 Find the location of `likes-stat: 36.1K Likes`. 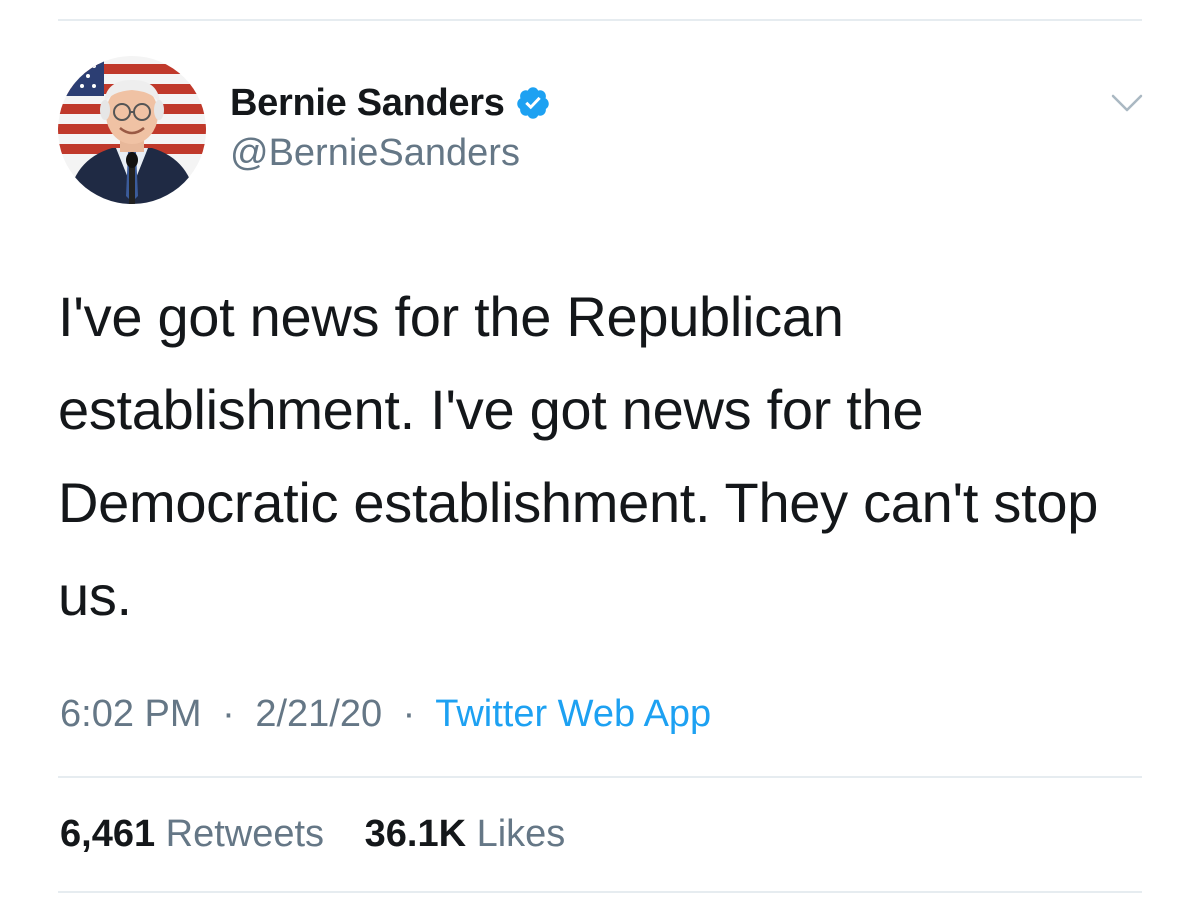

likes-stat: 36.1K Likes is located at coordinates (465, 834).